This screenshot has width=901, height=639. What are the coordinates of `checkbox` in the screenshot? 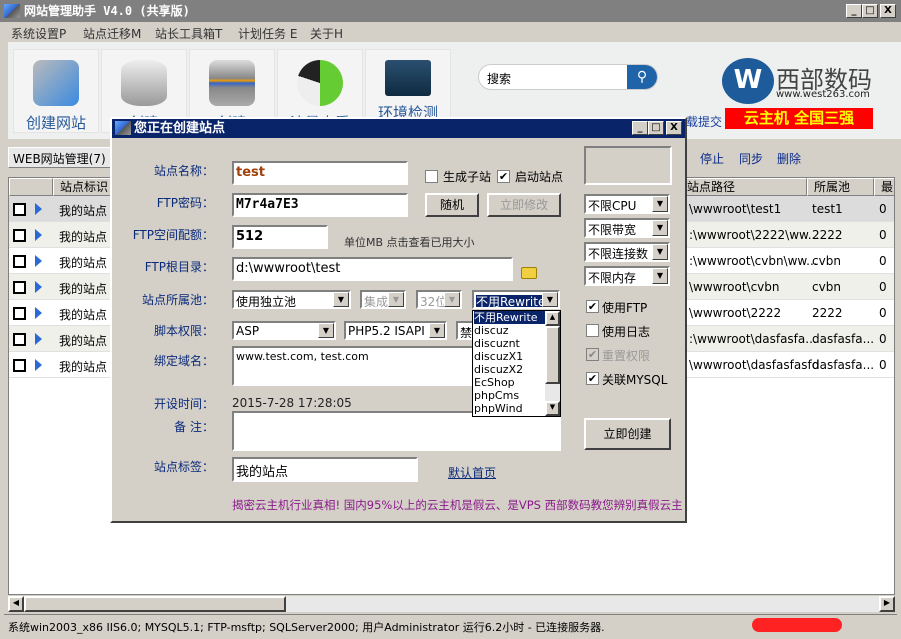 It's located at (592, 330).